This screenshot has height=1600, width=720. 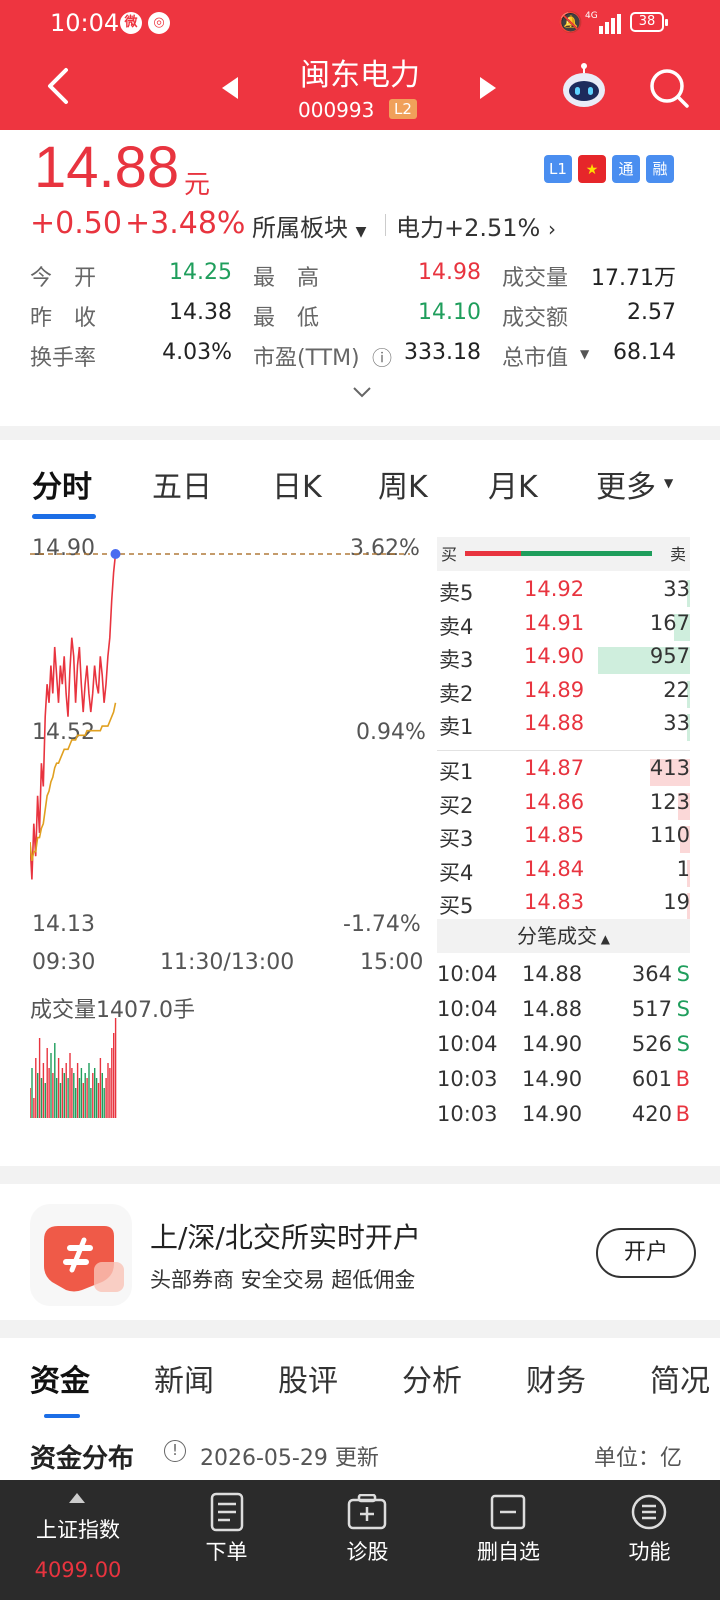 I want to click on trade-side: B, so click(x=682, y=1079).